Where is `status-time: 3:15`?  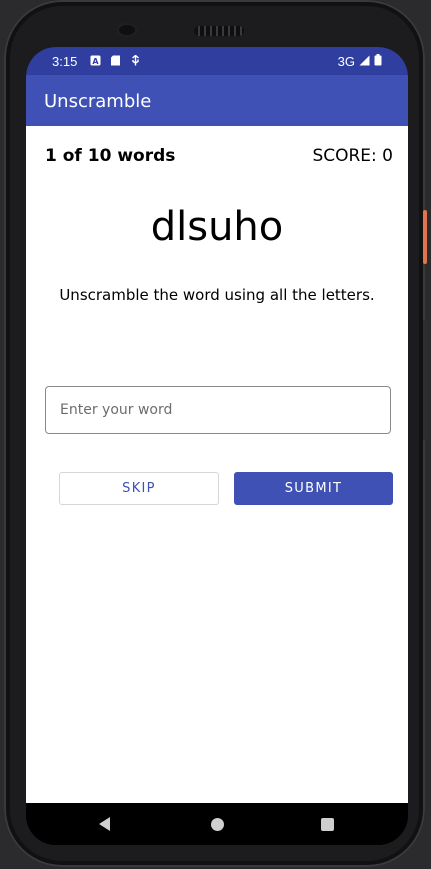 status-time: 3:15 is located at coordinates (65, 61).